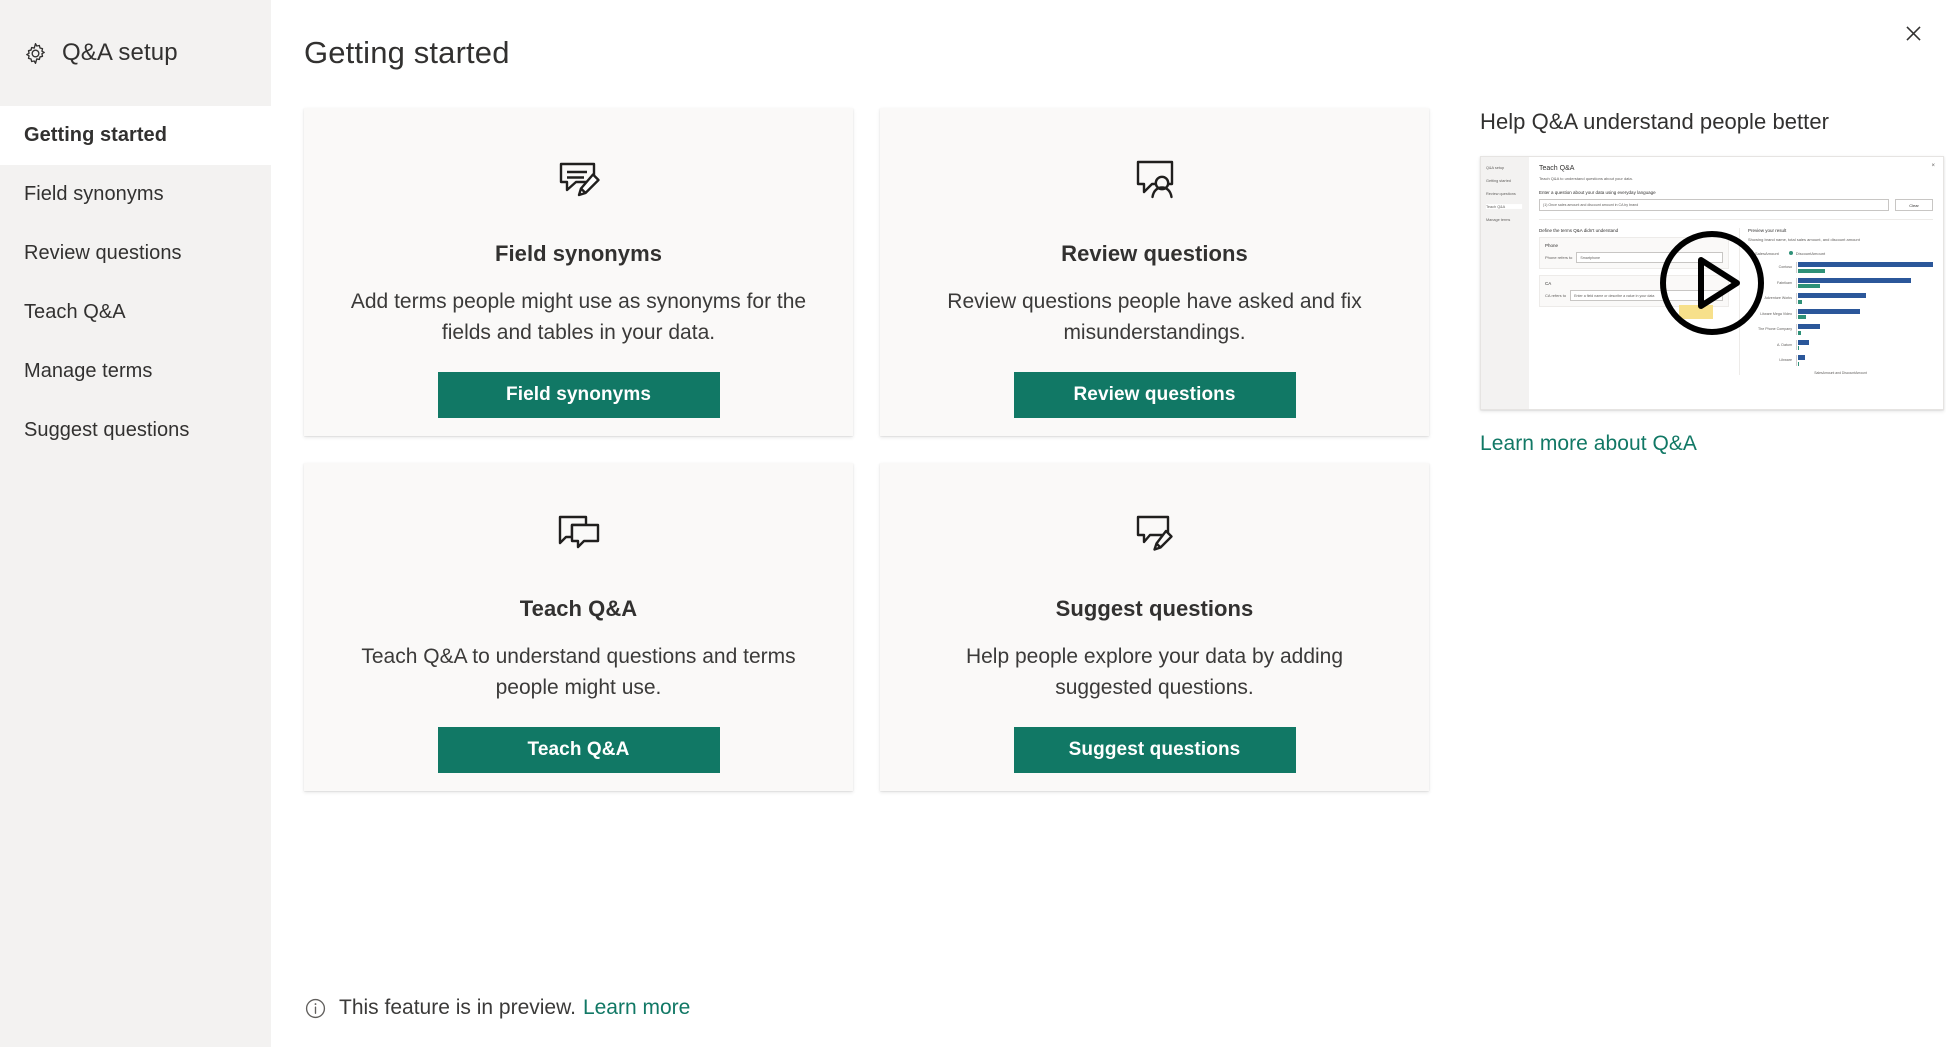 This screenshot has width=1946, height=1047. Describe the element at coordinates (1154, 253) in the screenshot. I see `card-title: Review questions` at that location.